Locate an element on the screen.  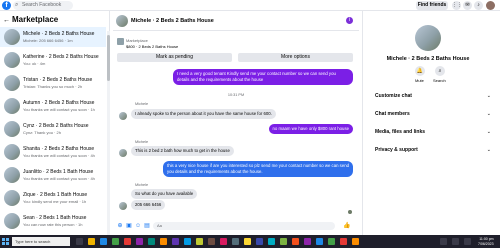
conversation-name: Autumn · 2 Beds 2 Baths House is located at coordinates (59, 103).